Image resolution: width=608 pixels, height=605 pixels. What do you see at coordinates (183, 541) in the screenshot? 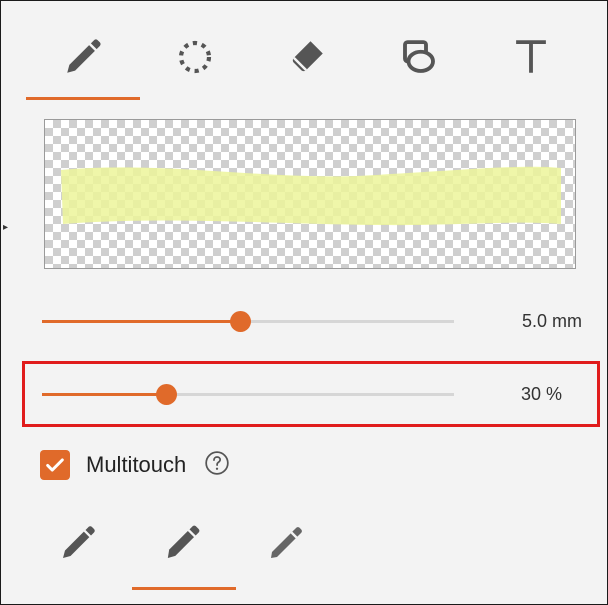
I see `marker-icon` at bounding box center [183, 541].